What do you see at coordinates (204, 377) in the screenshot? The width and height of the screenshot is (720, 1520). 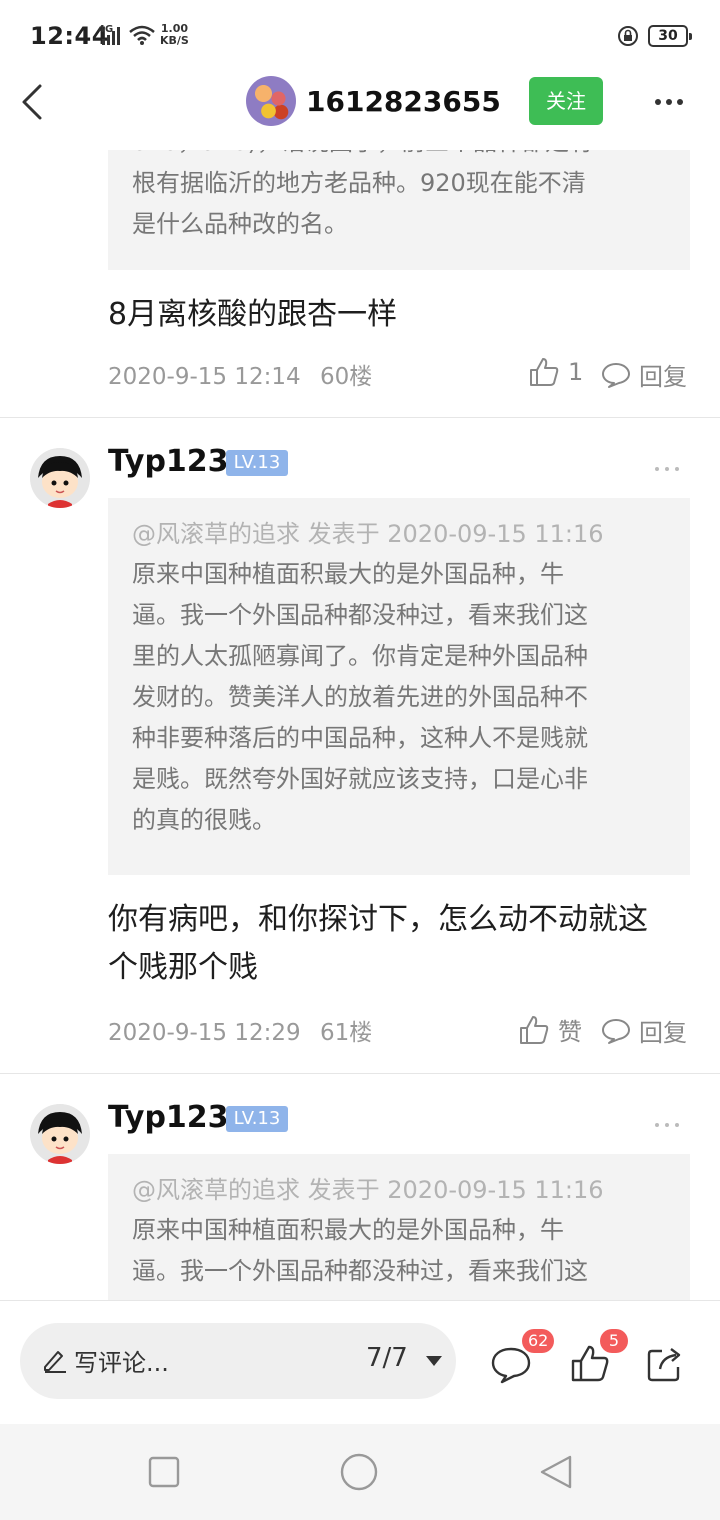 I see `post-date: 2020-9-15 12:14` at bounding box center [204, 377].